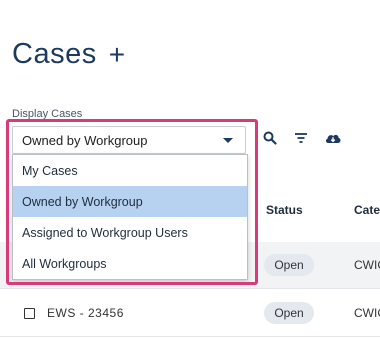  I want to click on select-value: Owned by Workgroup, so click(85, 140).